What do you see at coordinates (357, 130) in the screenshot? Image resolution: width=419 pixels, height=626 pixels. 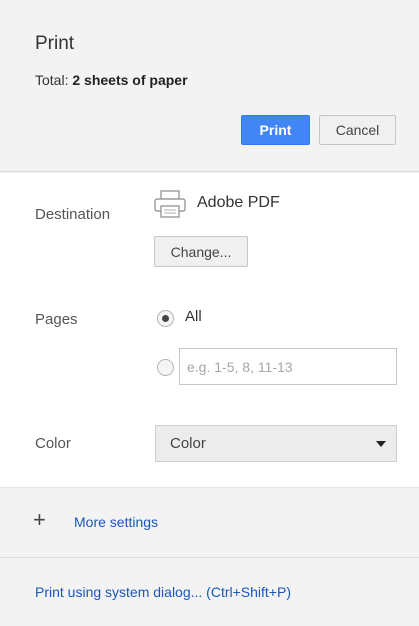 I see `cancel-button: Cancel` at bounding box center [357, 130].